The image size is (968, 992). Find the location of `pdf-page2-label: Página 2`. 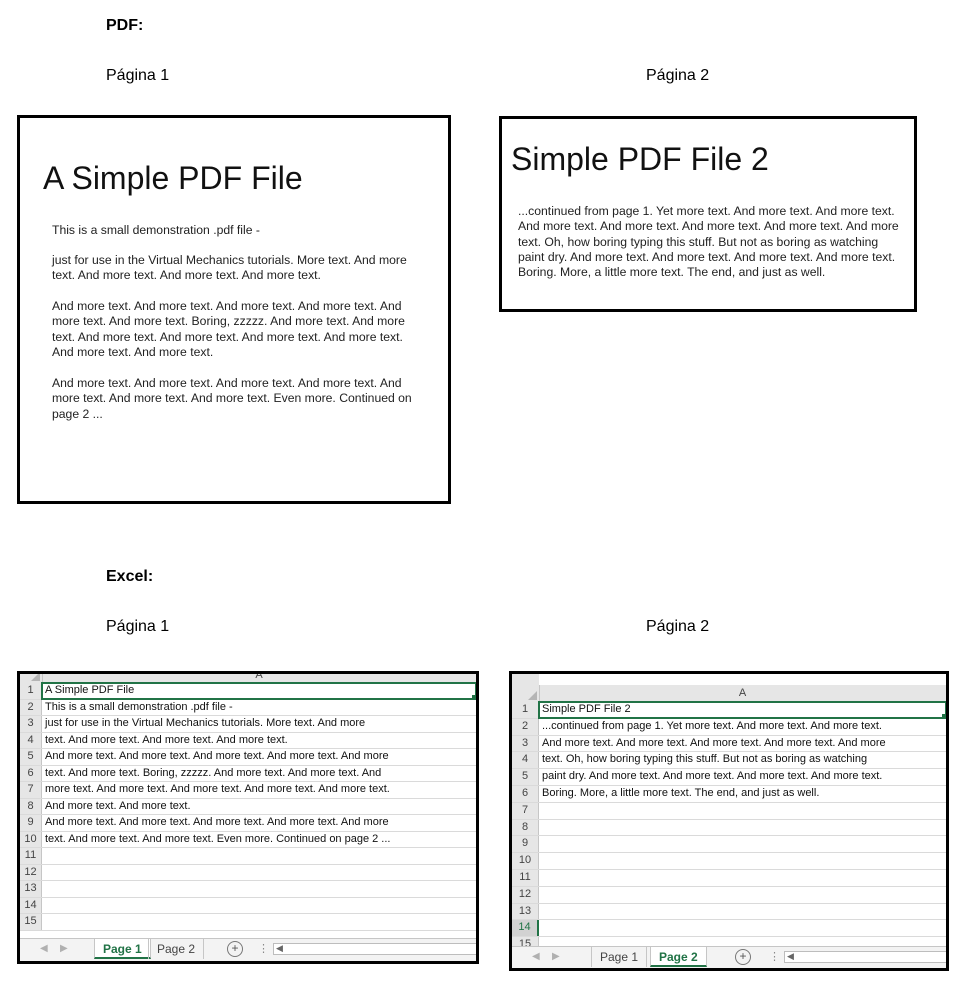

pdf-page2-label: Página 2 is located at coordinates (678, 75).